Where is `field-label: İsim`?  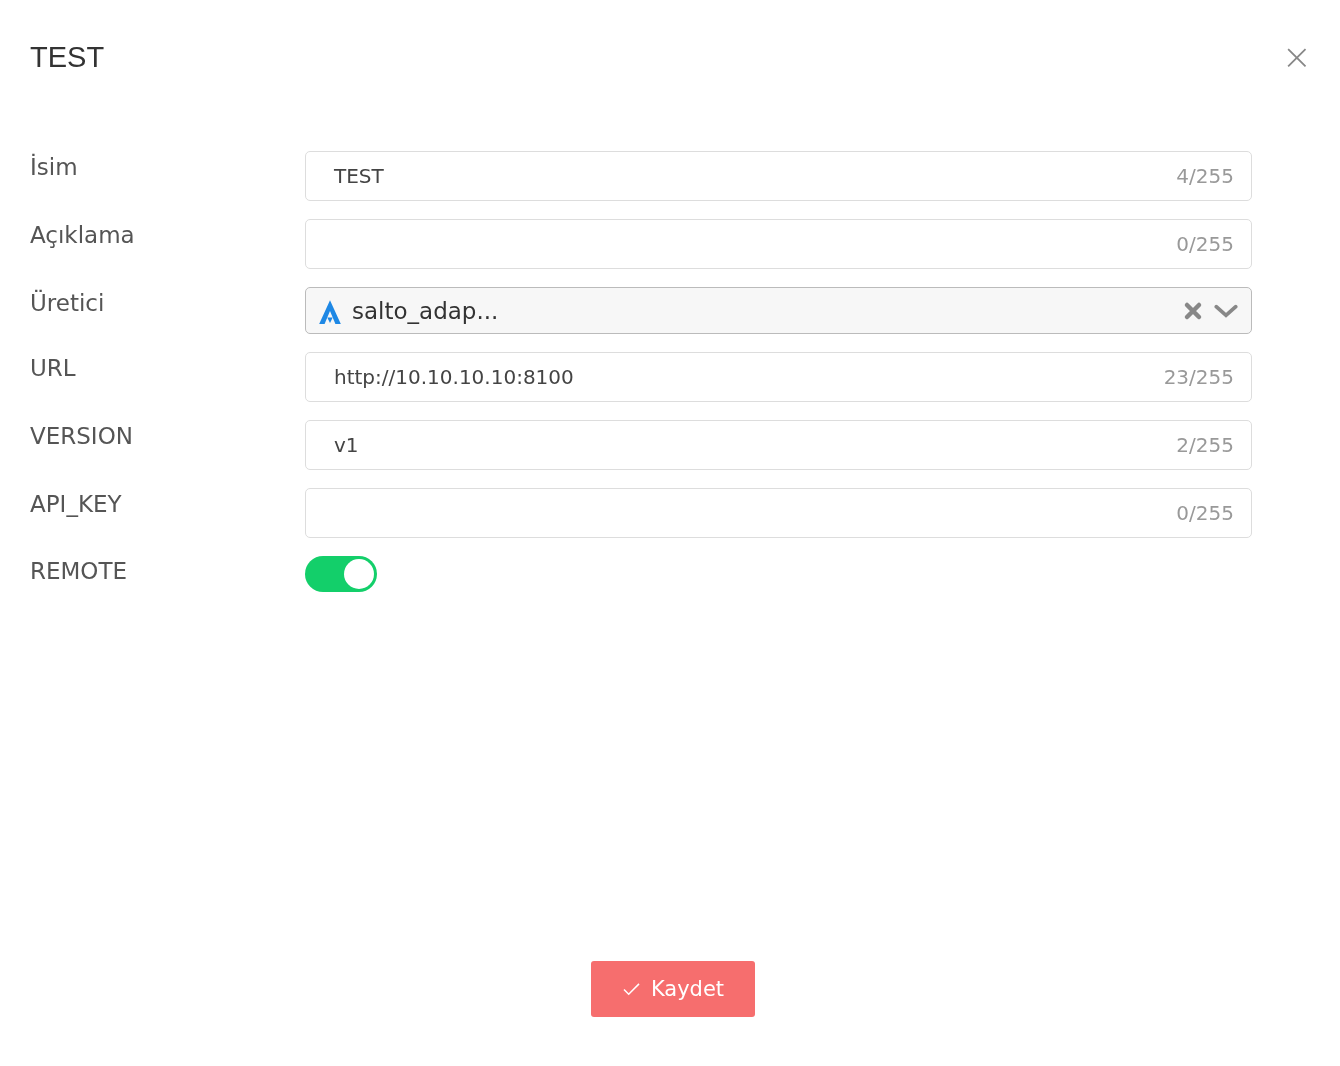
field-label: İsim is located at coordinates (54, 166).